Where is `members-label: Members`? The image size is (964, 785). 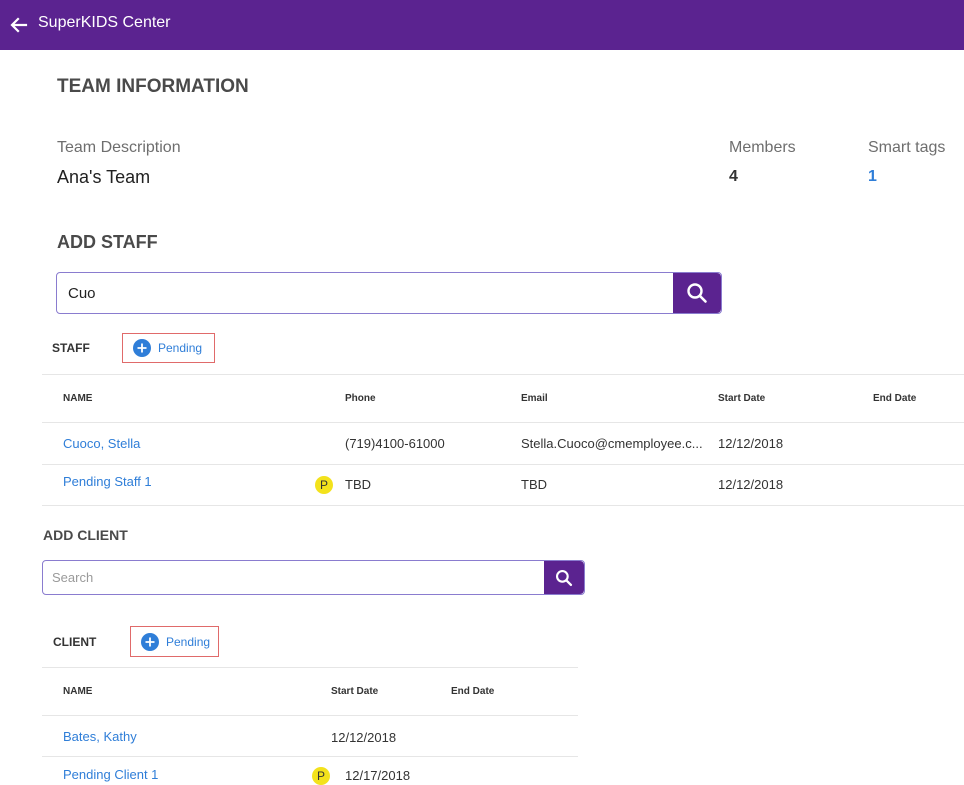
members-label: Members is located at coordinates (762, 147).